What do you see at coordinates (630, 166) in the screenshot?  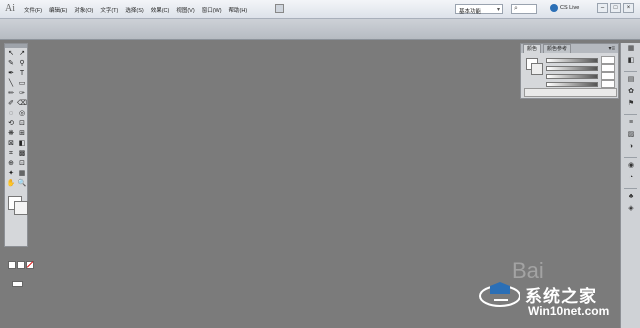 I see `dock-appearance-icon: ◉` at bounding box center [630, 166].